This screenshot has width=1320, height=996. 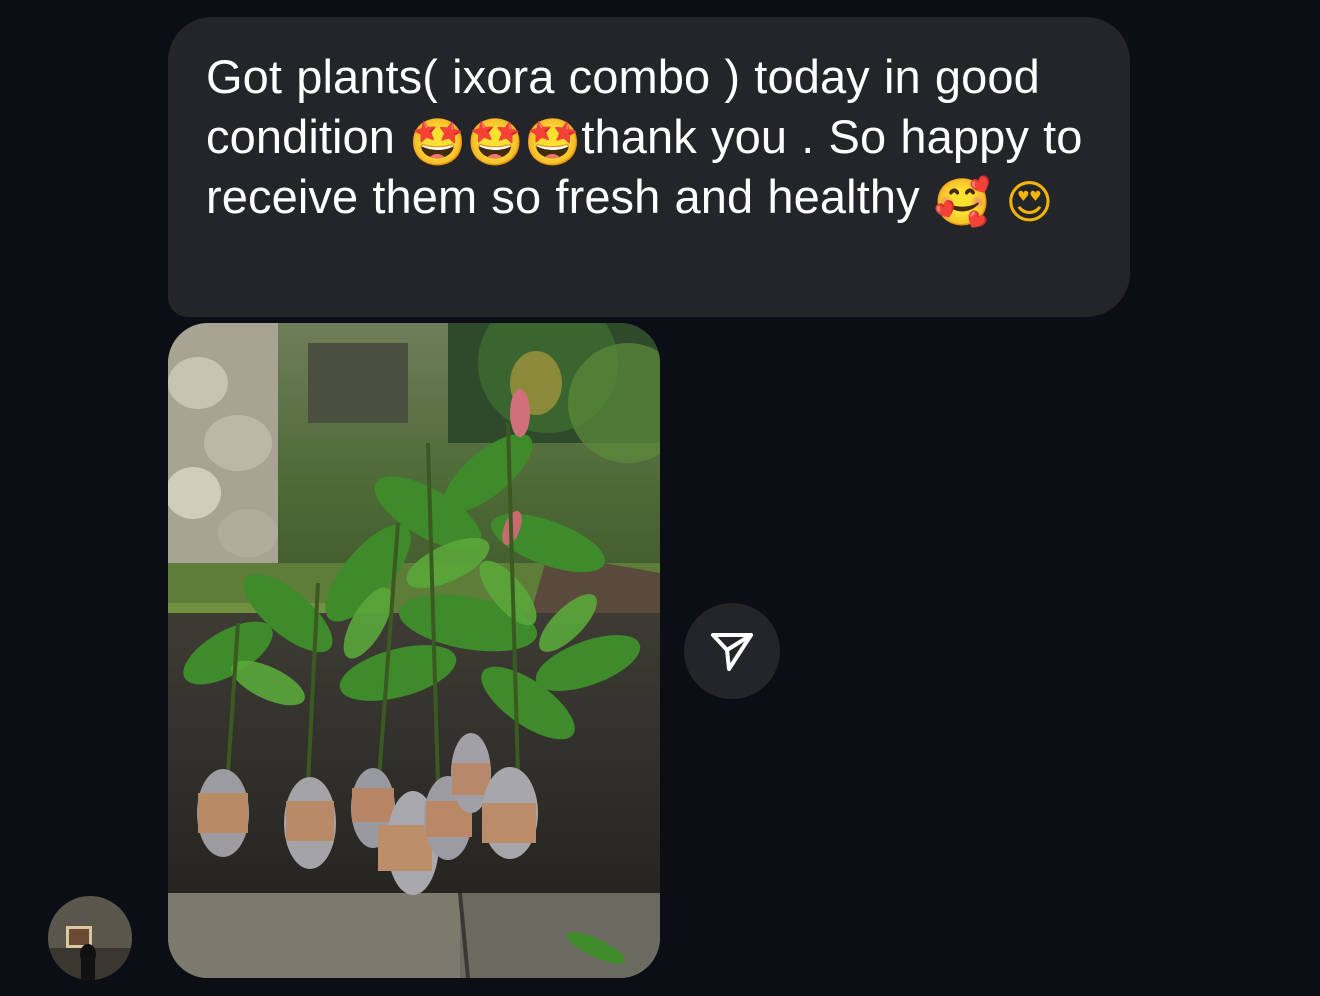 I want to click on avatar, so click(x=90, y=938).